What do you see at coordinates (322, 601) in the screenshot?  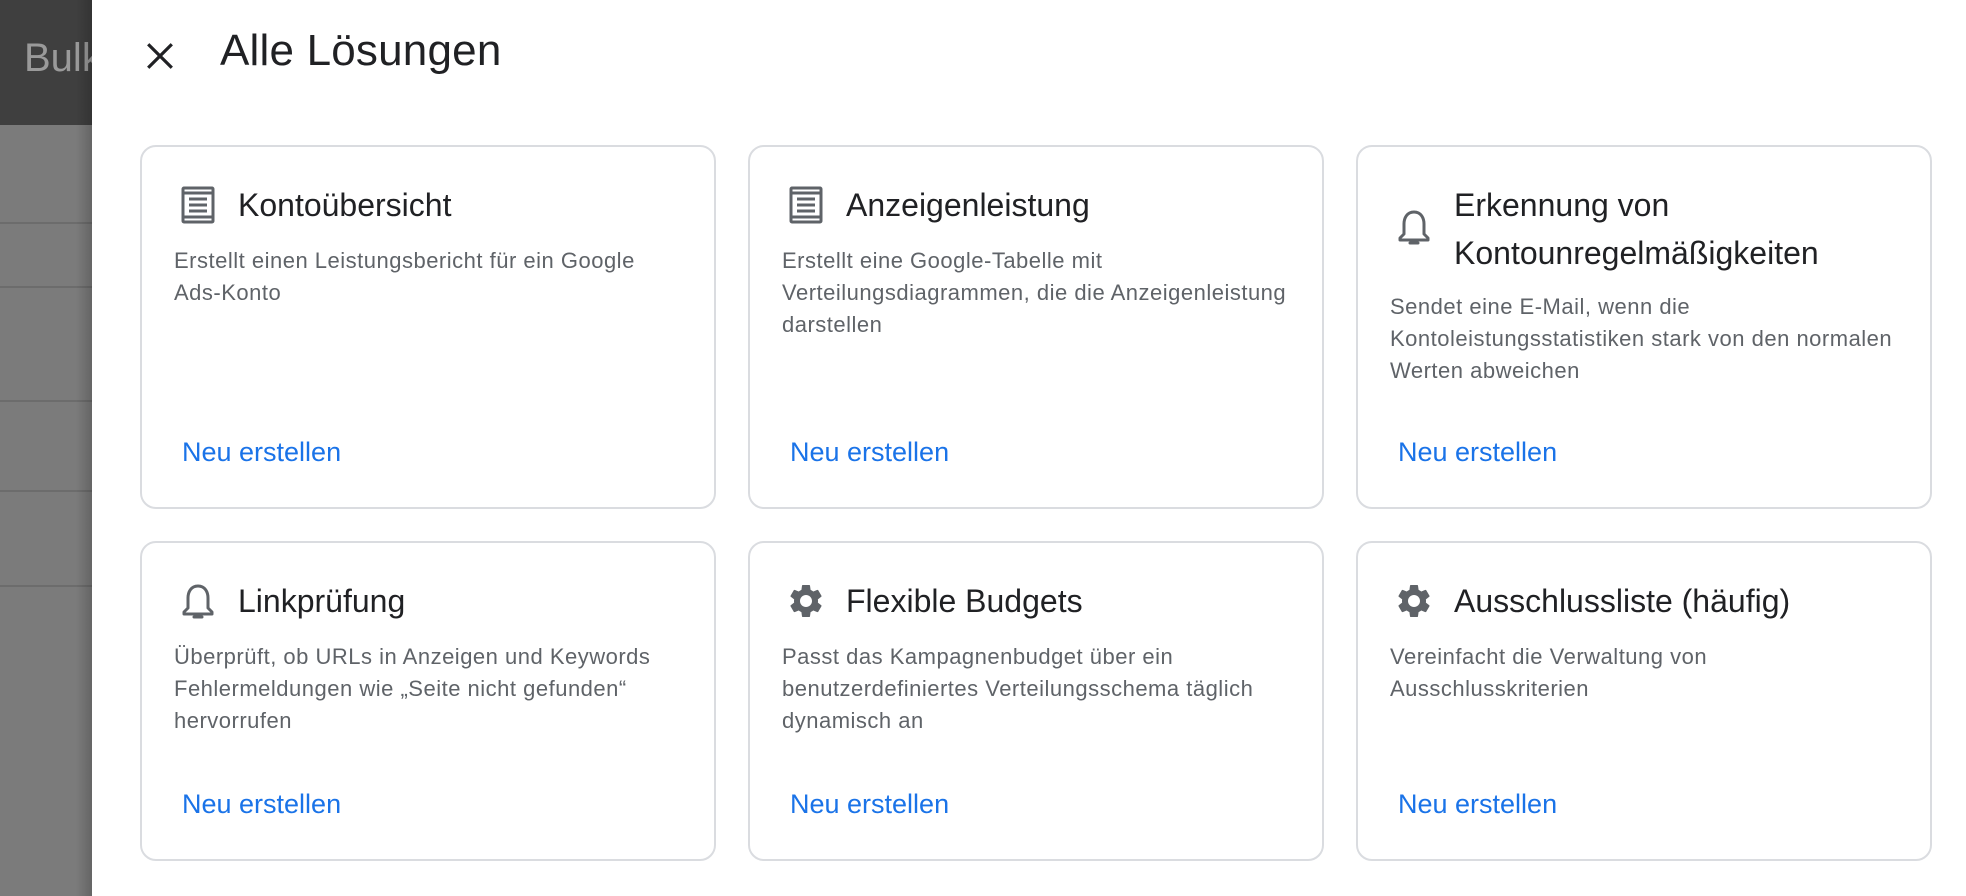 I see `card-title: Linkprüfung` at bounding box center [322, 601].